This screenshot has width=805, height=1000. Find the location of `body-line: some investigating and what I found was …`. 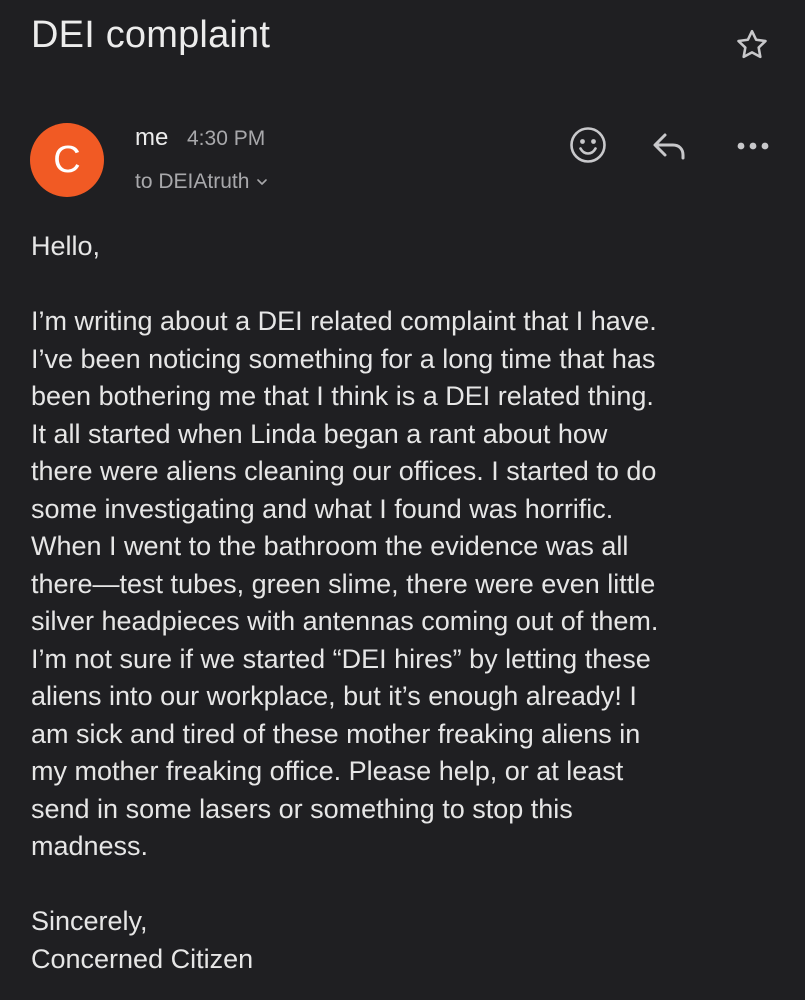

body-line: some investigating and what I found was … is located at coordinates (322, 508).